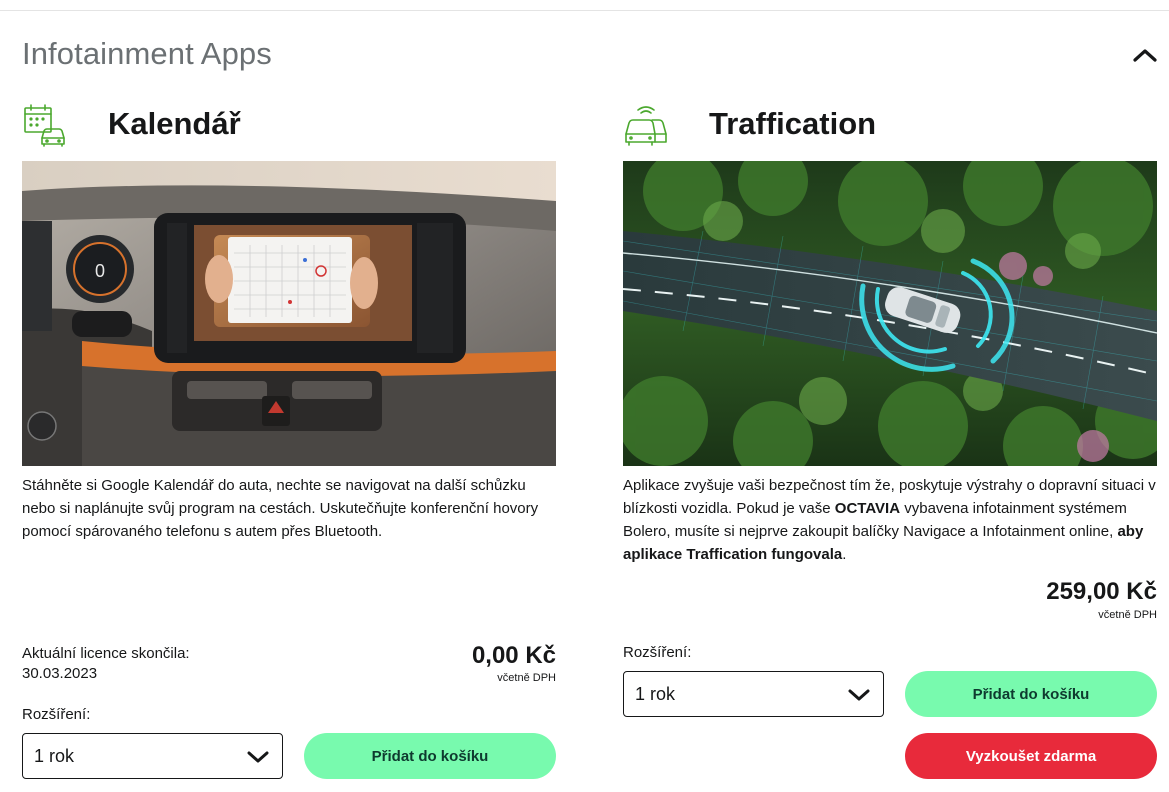  I want to click on svg-text: 0, so click(100, 271).